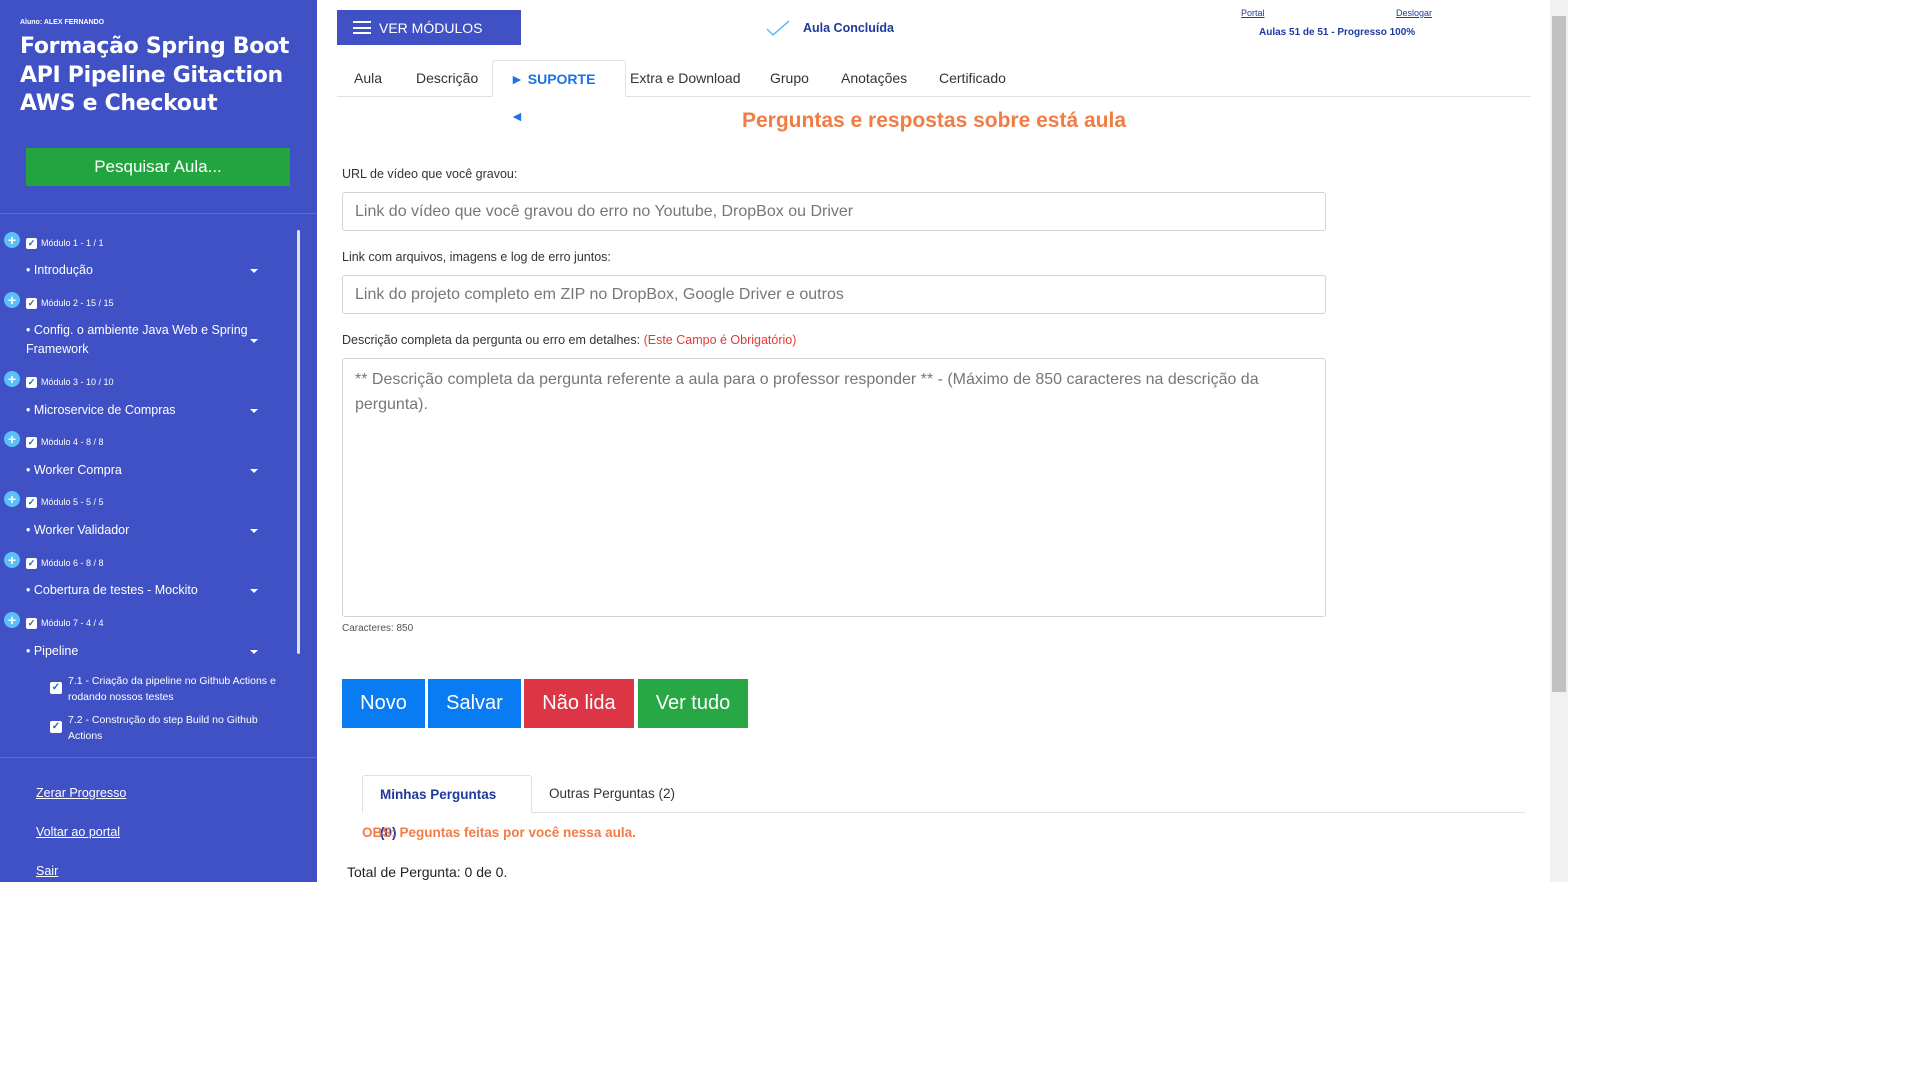  Describe the element at coordinates (52, 651) in the screenshot. I see `module-item-label: • Pipeline` at that location.